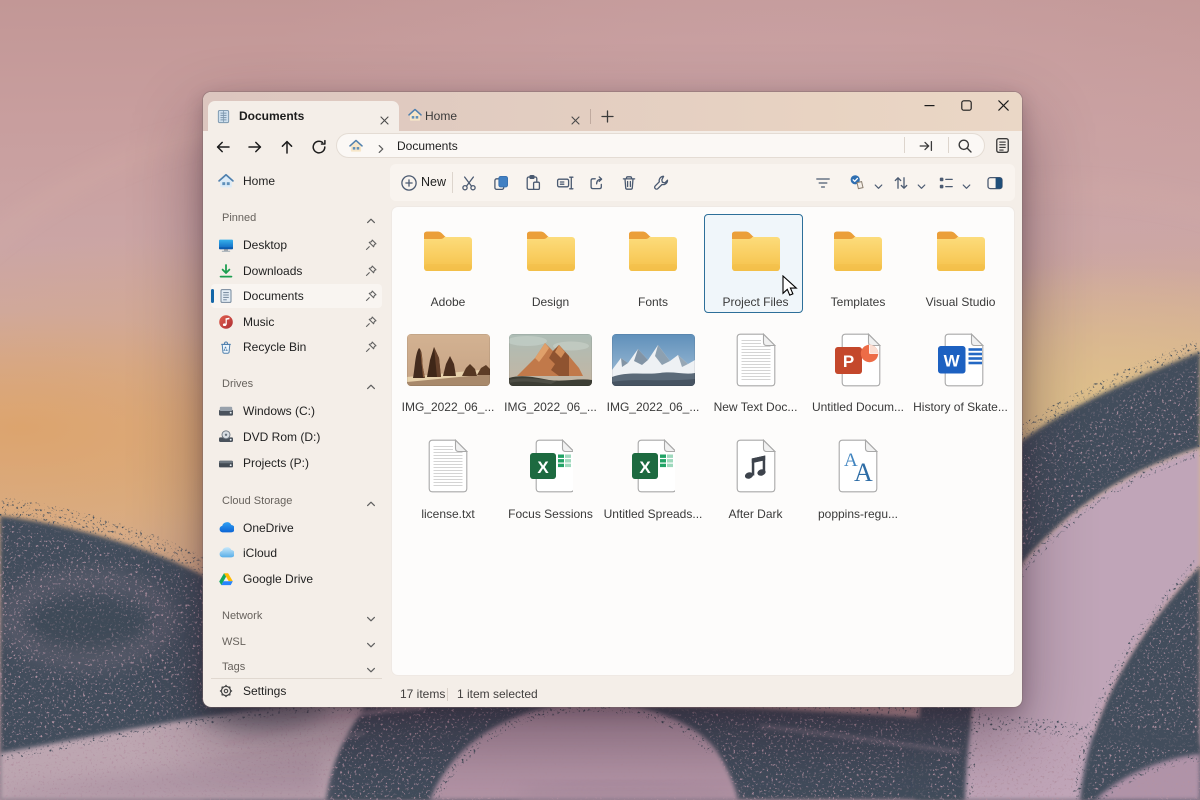 Image resolution: width=1200 pixels, height=800 pixels. What do you see at coordinates (951, 360) in the screenshot?
I see `svg-text: W` at bounding box center [951, 360].